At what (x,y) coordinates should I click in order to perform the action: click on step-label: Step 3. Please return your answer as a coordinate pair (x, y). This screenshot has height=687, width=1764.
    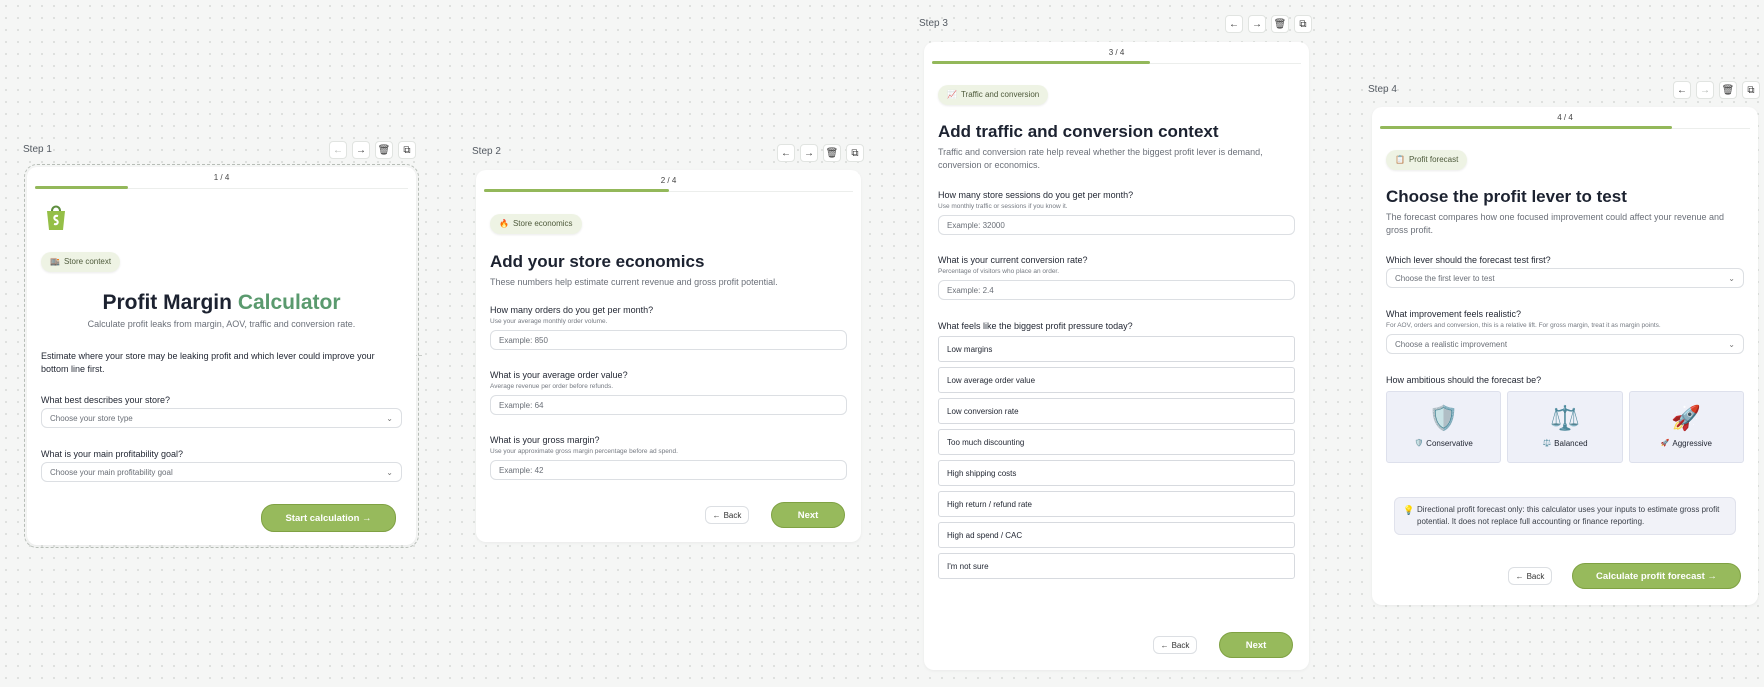
    Looking at the image, I should click on (933, 23).